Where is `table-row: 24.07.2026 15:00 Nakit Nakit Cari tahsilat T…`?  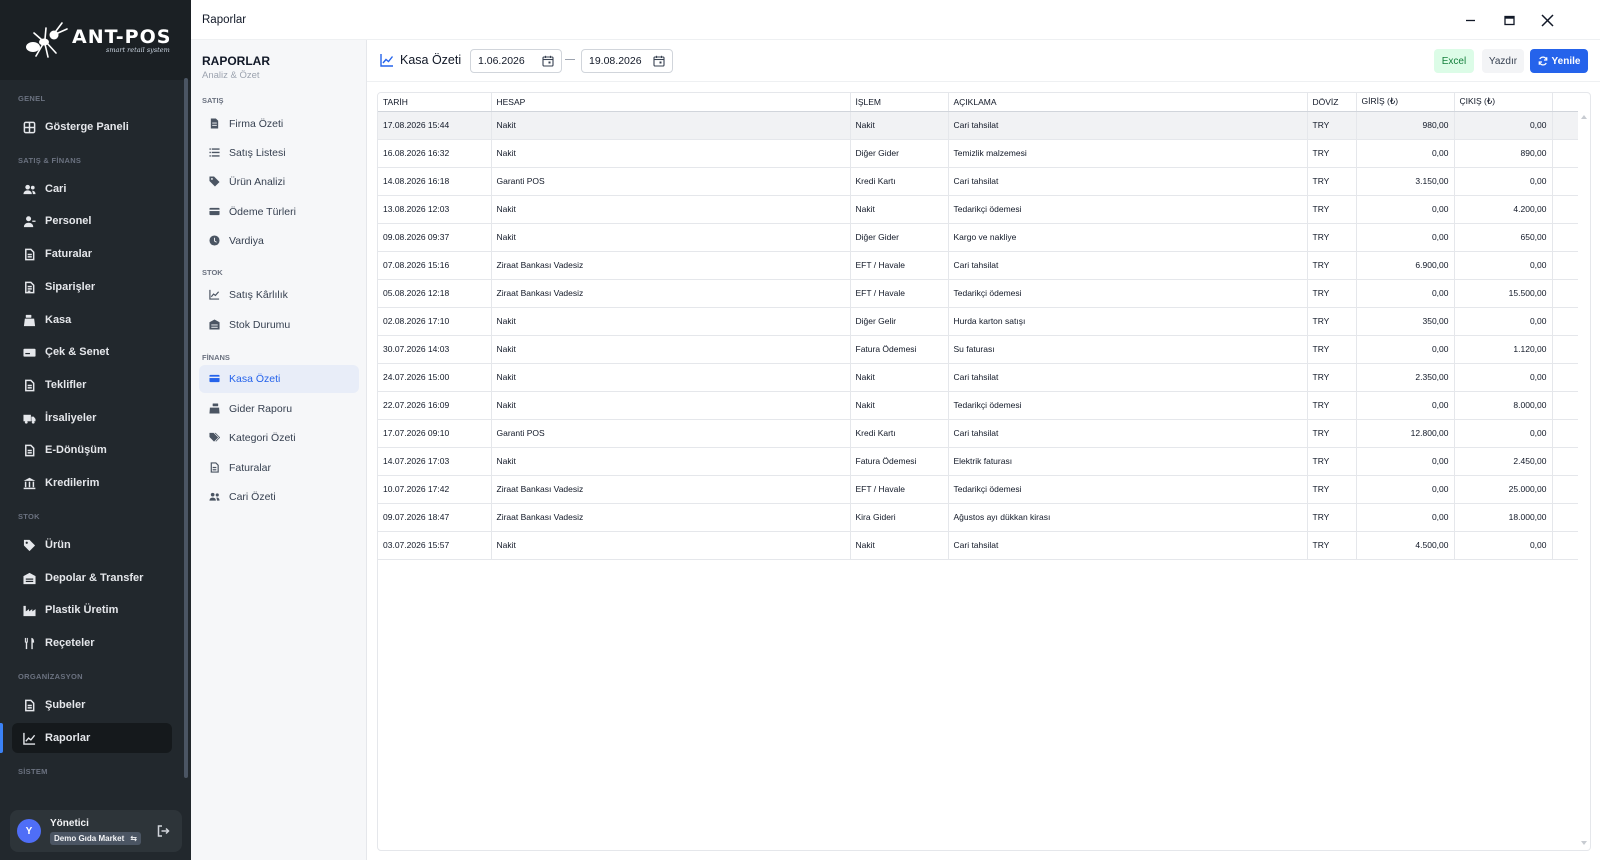 table-row: 24.07.2026 15:00 Nakit Nakit Cari tahsilat T… is located at coordinates (978, 377).